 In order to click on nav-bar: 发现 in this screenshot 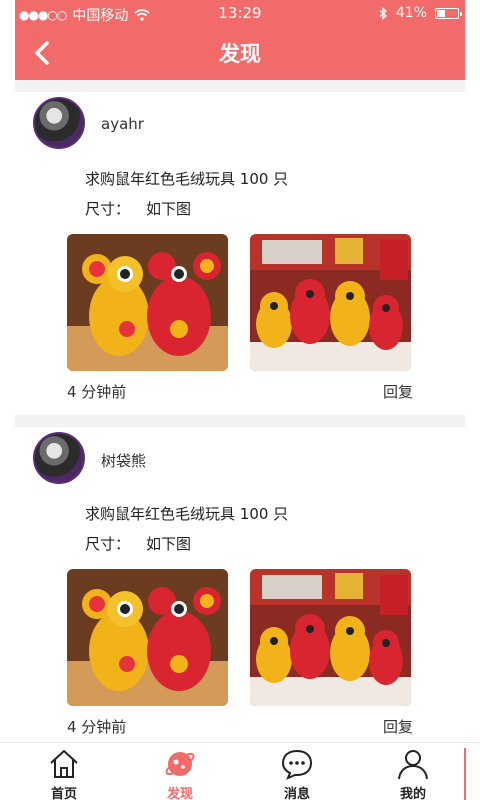, I will do `click(240, 53)`.